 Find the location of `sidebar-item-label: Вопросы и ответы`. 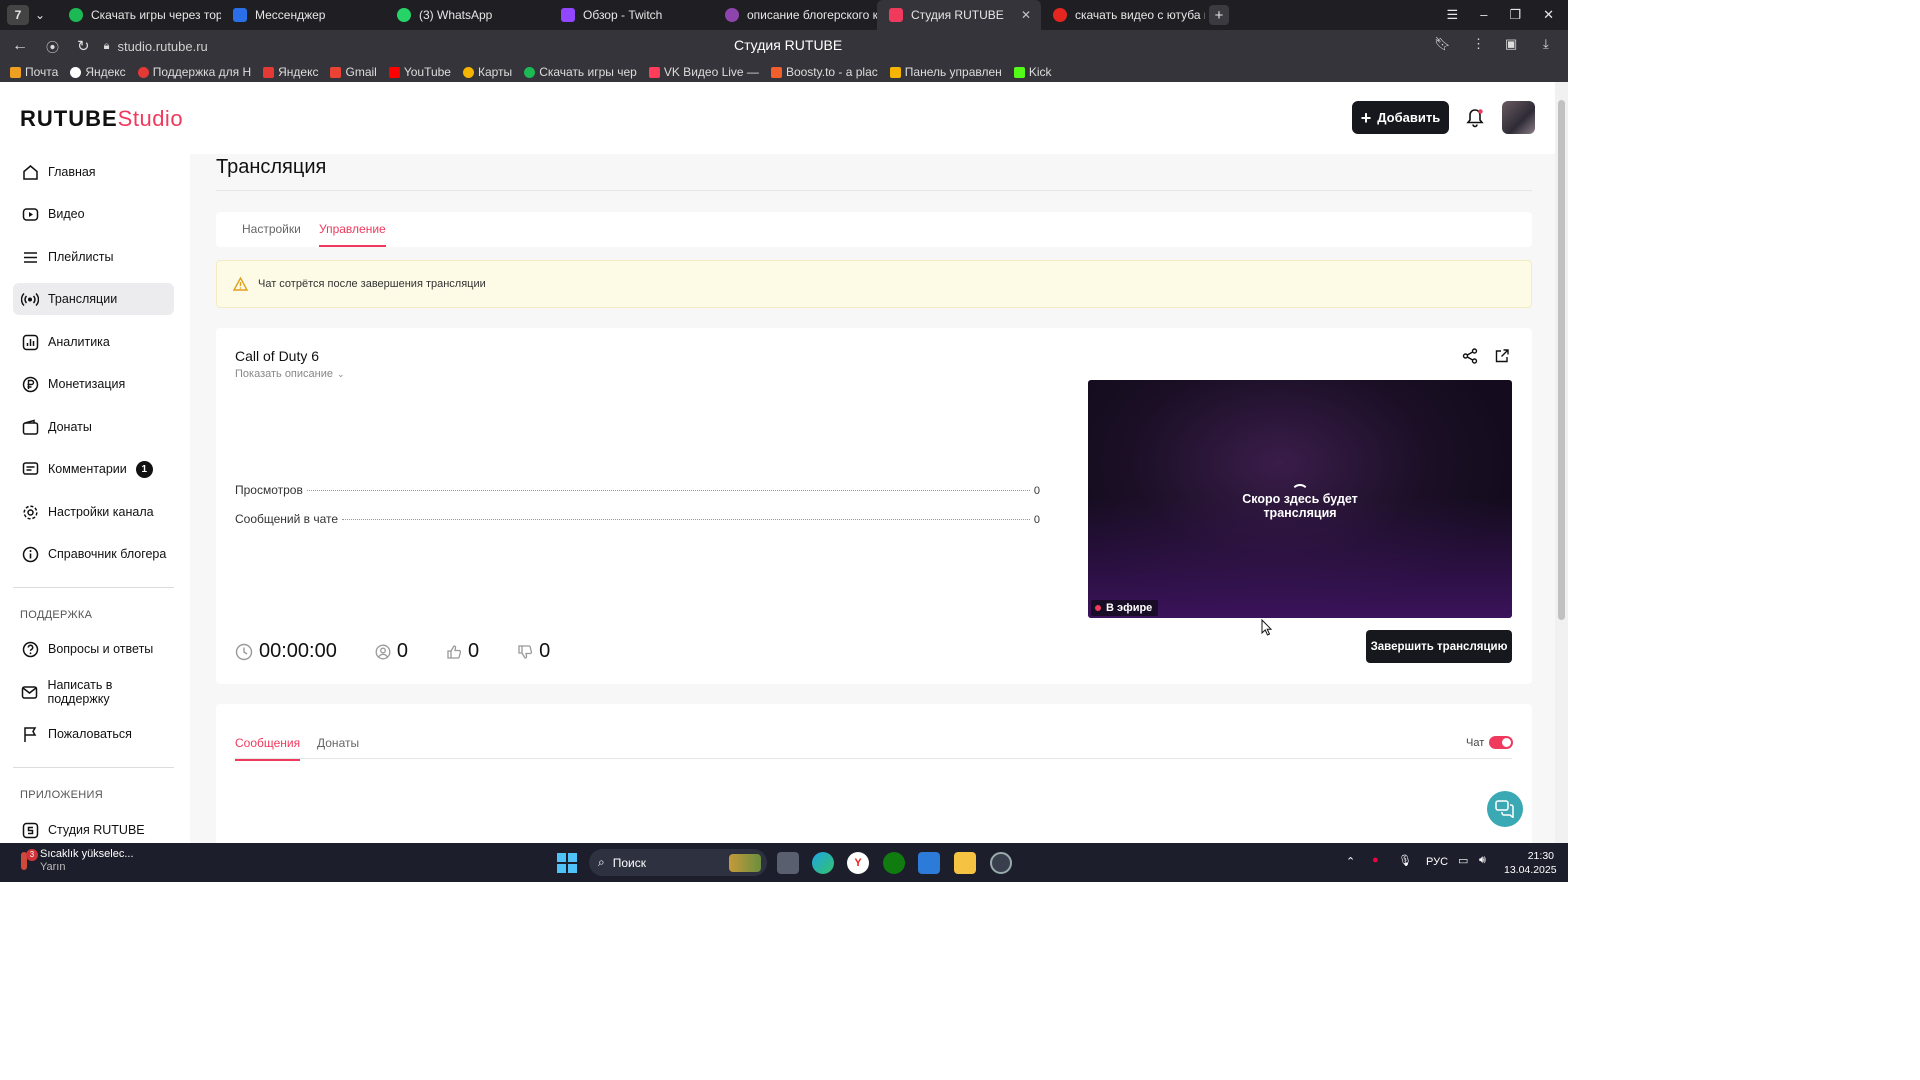

sidebar-item-label: Вопросы и ответы is located at coordinates (101, 649).